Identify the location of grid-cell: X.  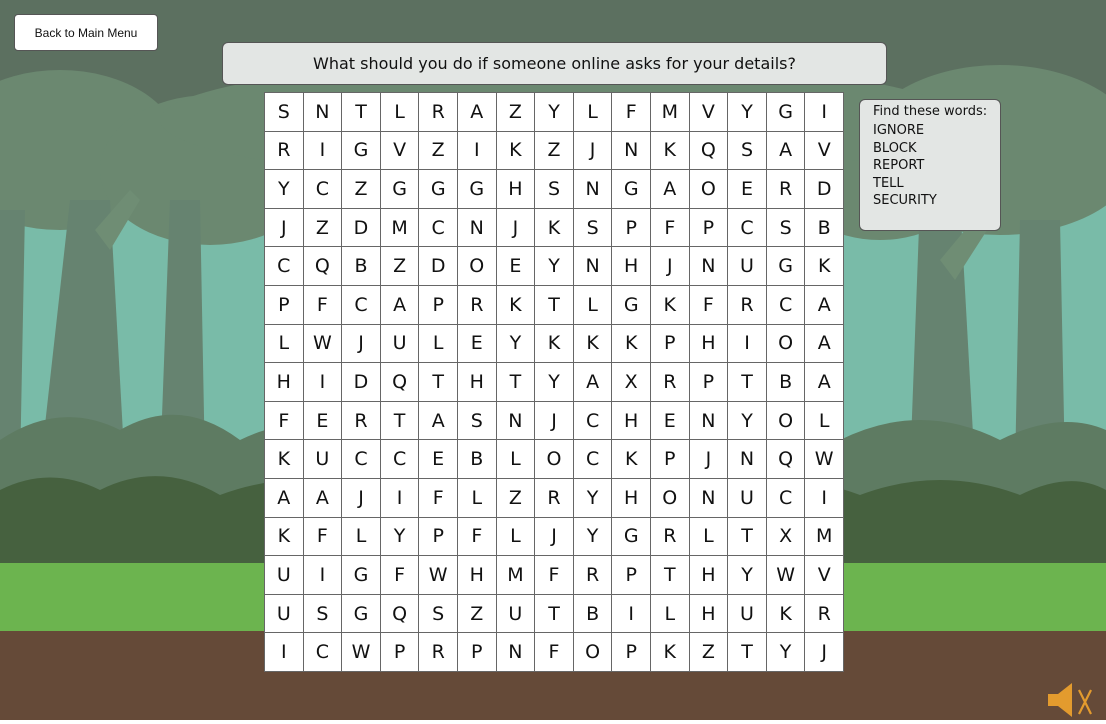
(631, 382).